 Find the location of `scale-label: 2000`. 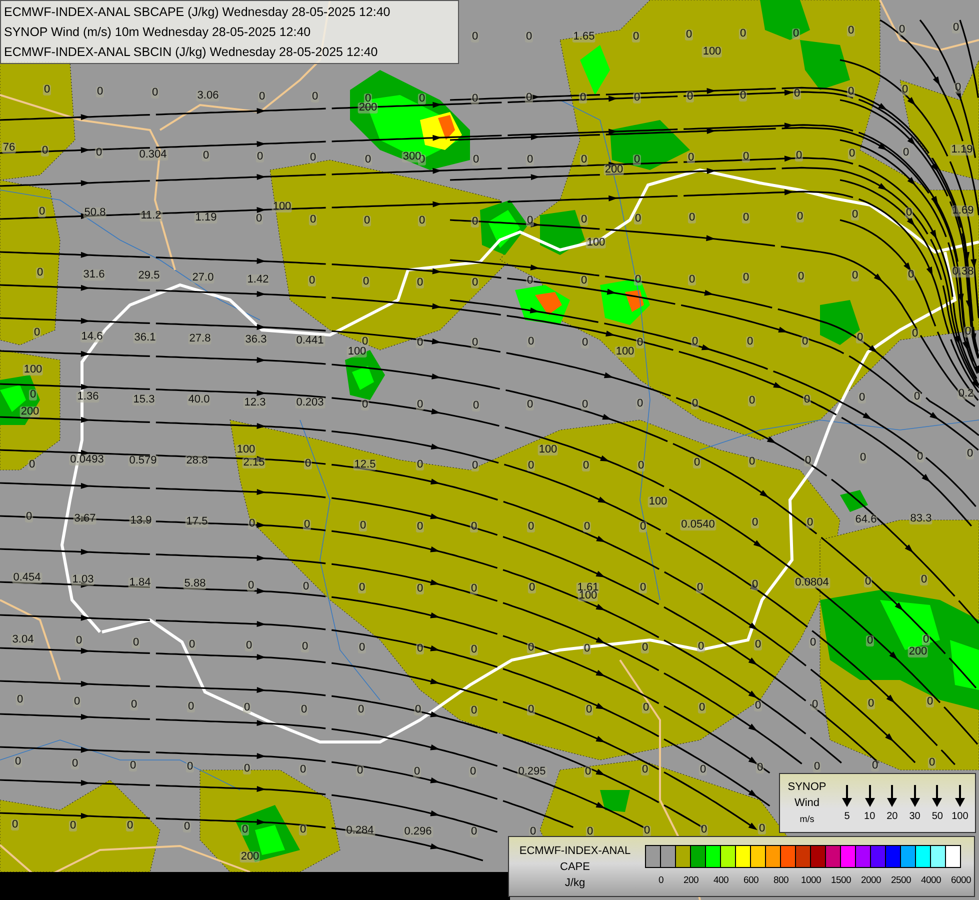

scale-label: 2000 is located at coordinates (871, 880).